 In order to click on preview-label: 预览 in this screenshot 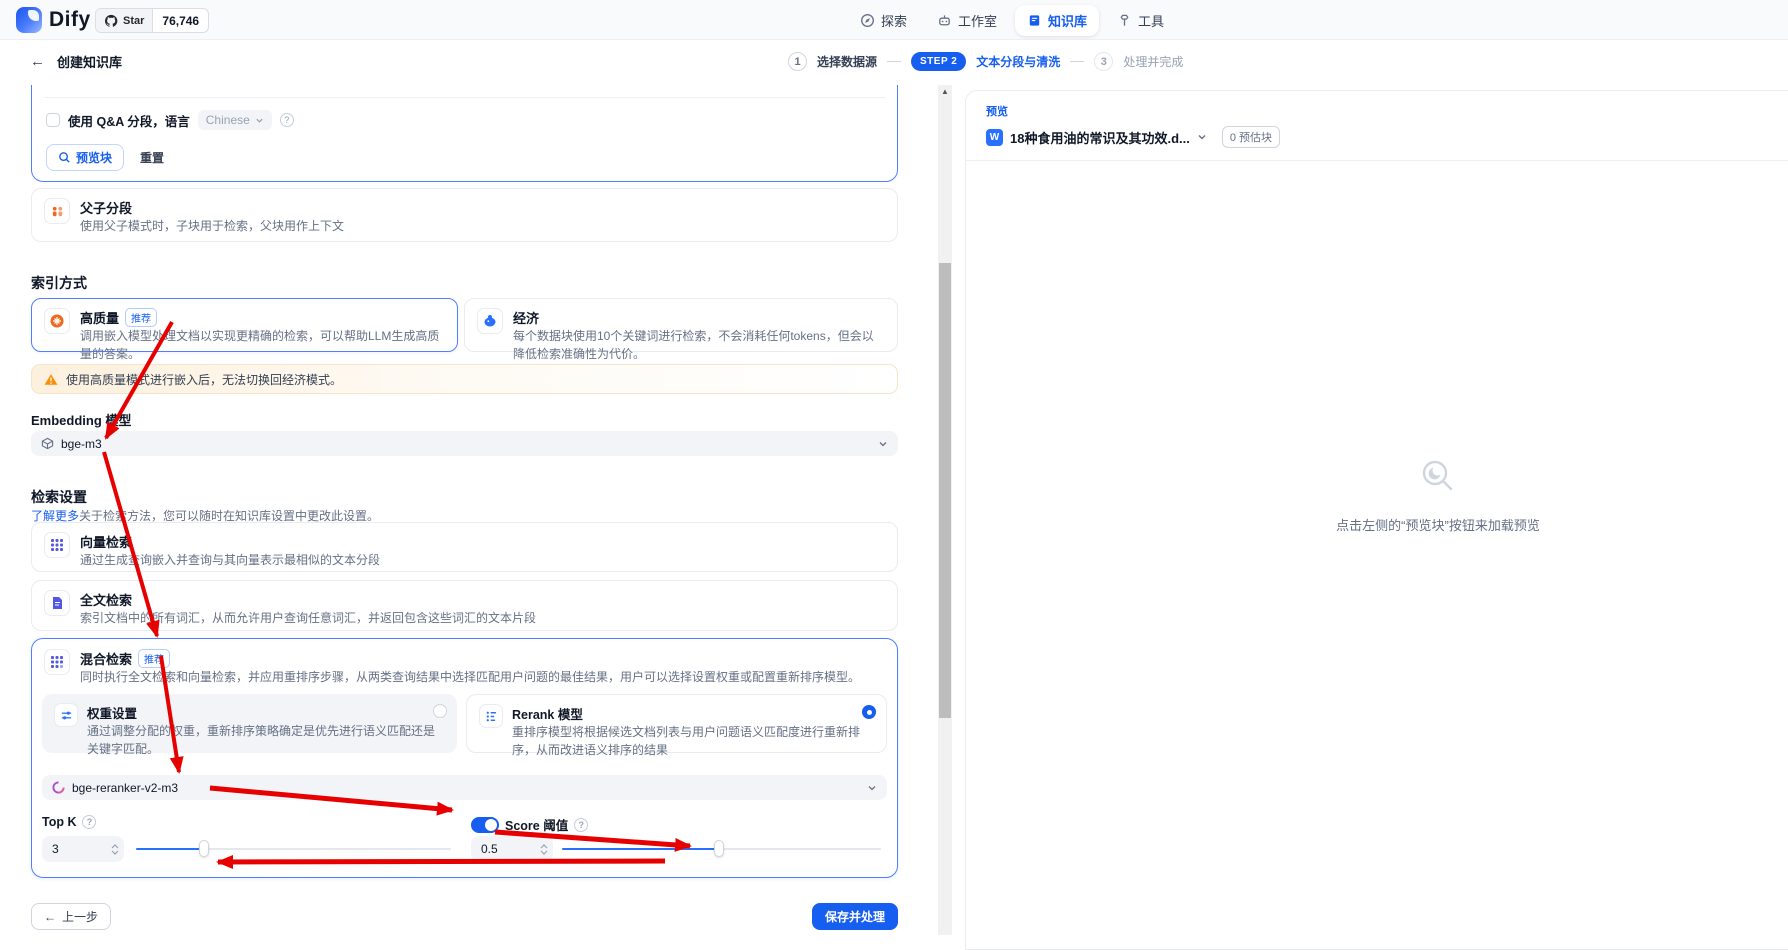, I will do `click(997, 112)`.